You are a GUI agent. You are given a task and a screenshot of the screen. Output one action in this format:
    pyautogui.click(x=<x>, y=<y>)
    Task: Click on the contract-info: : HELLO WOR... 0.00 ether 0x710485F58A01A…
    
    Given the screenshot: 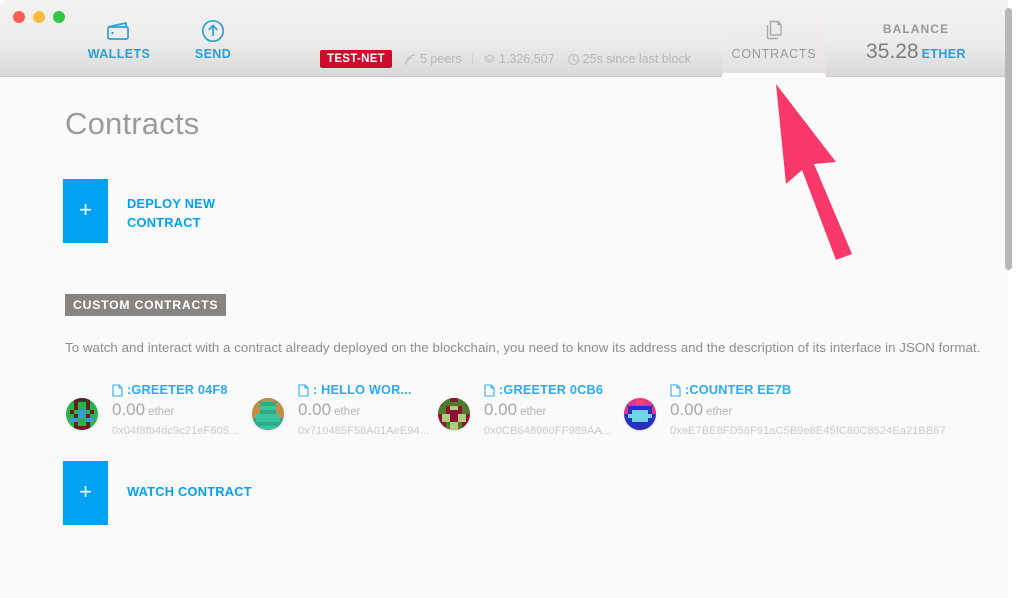 What is the action you would take?
    pyautogui.click(x=363, y=410)
    